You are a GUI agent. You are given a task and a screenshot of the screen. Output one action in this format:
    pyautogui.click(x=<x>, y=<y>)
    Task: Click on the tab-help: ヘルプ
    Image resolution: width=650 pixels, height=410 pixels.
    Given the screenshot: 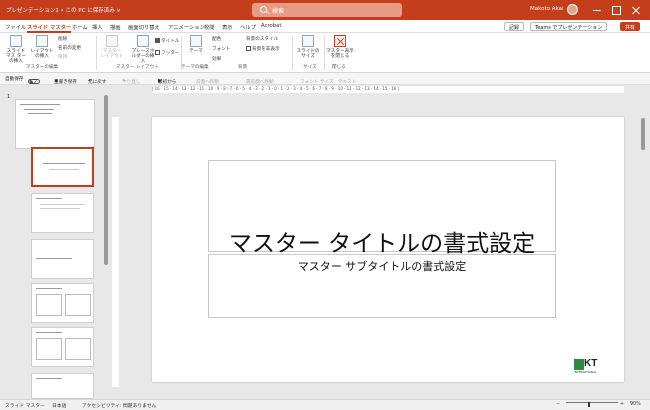 What is the action you would take?
    pyautogui.click(x=248, y=27)
    